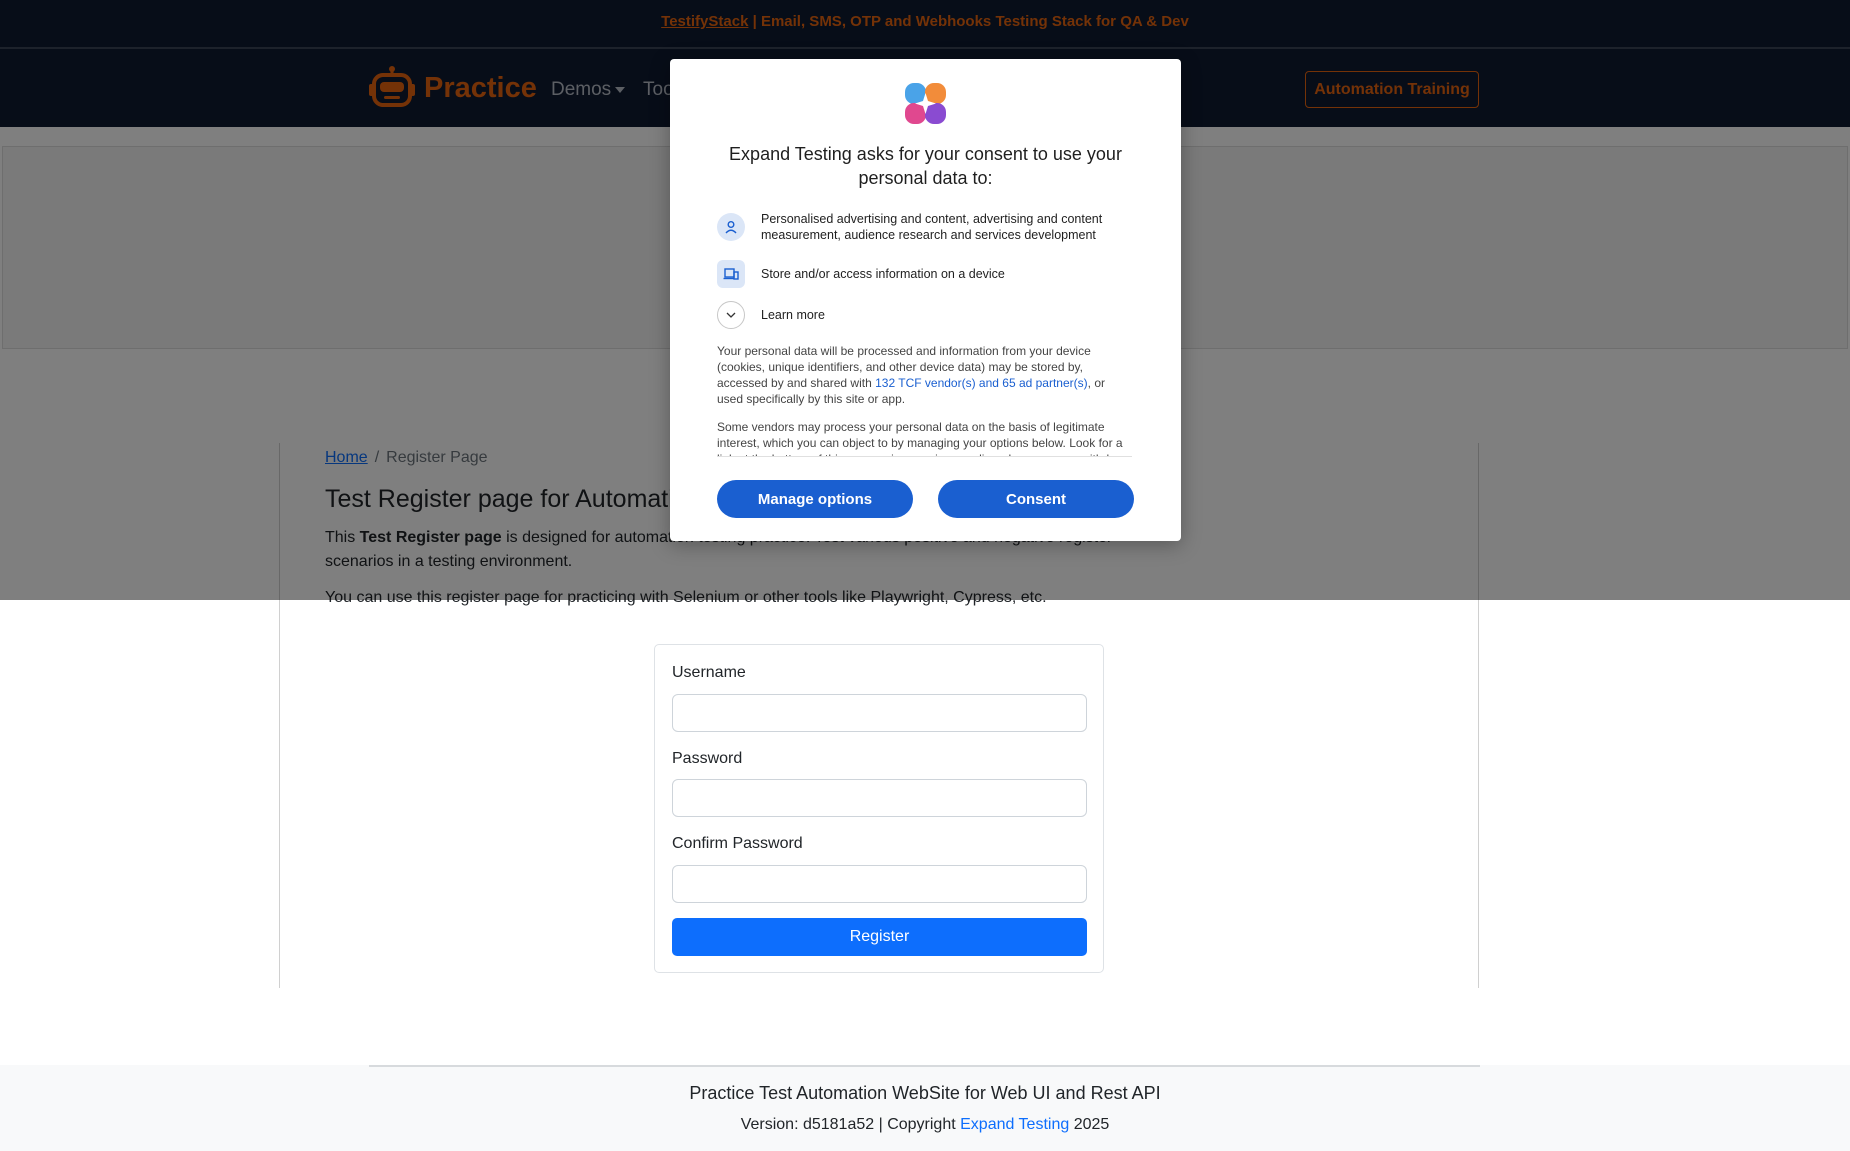 This screenshot has width=1850, height=1151. I want to click on version-prefix: Version: d5181a52 | Copyright, so click(850, 1124).